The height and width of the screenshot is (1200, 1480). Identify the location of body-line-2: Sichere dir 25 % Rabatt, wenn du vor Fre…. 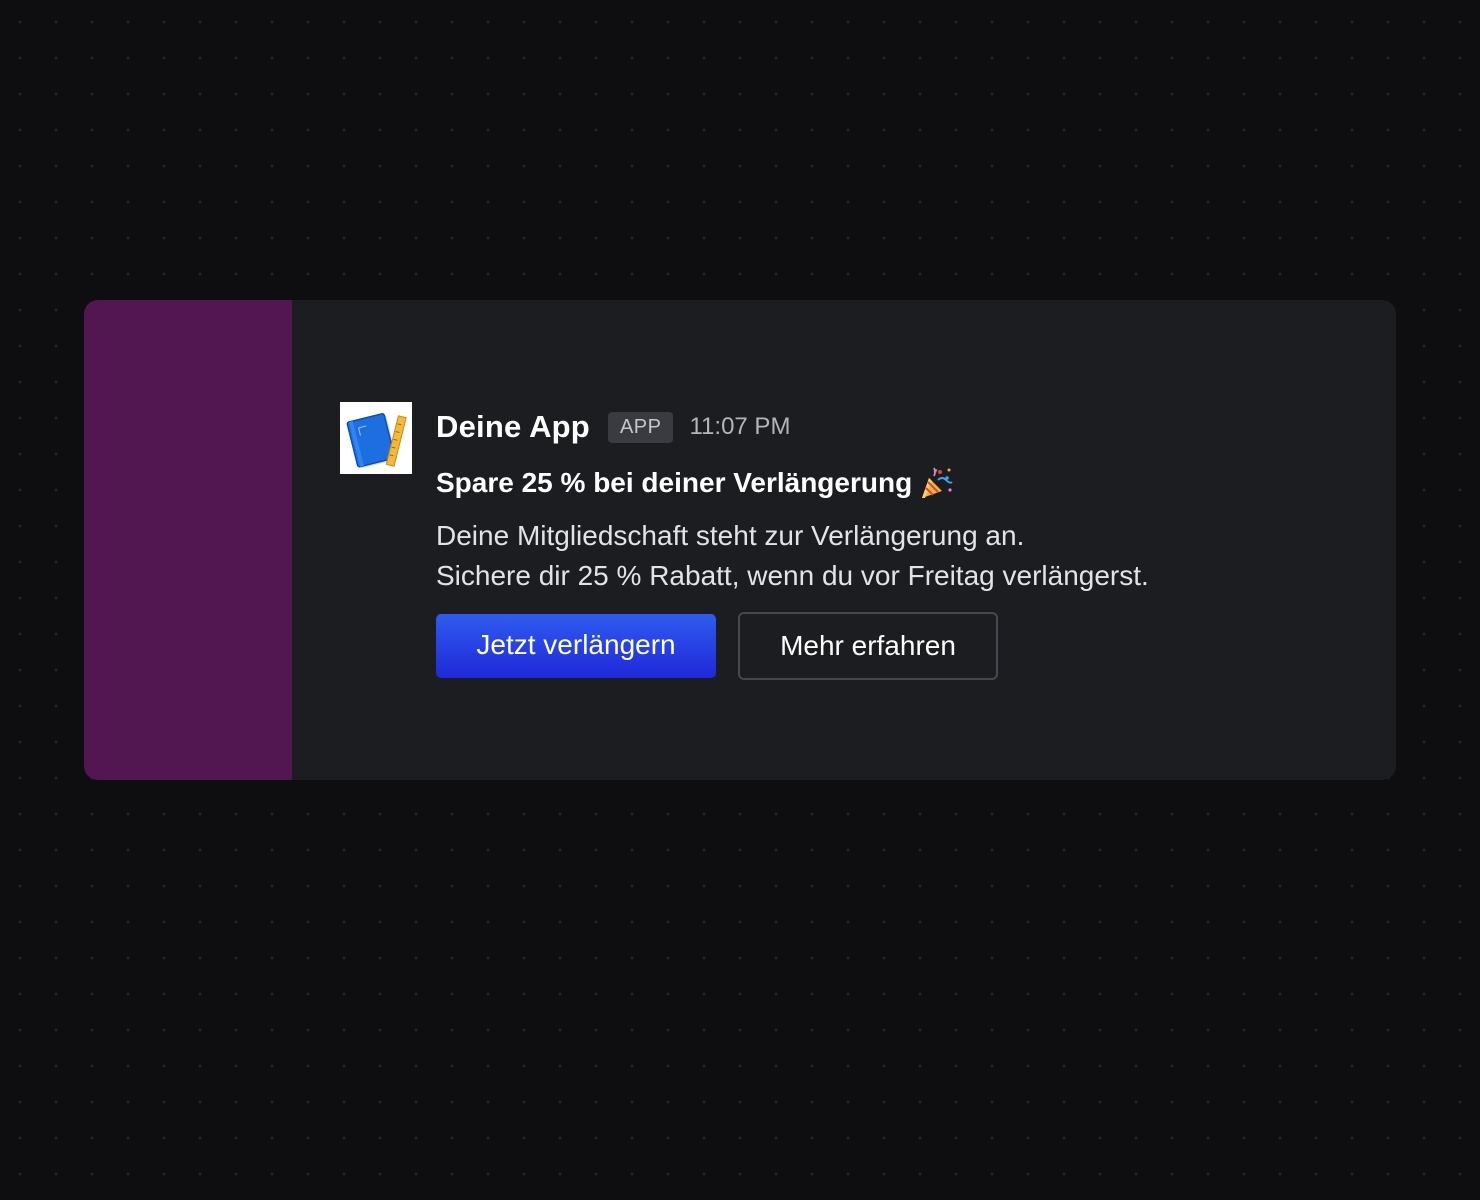
(792, 575).